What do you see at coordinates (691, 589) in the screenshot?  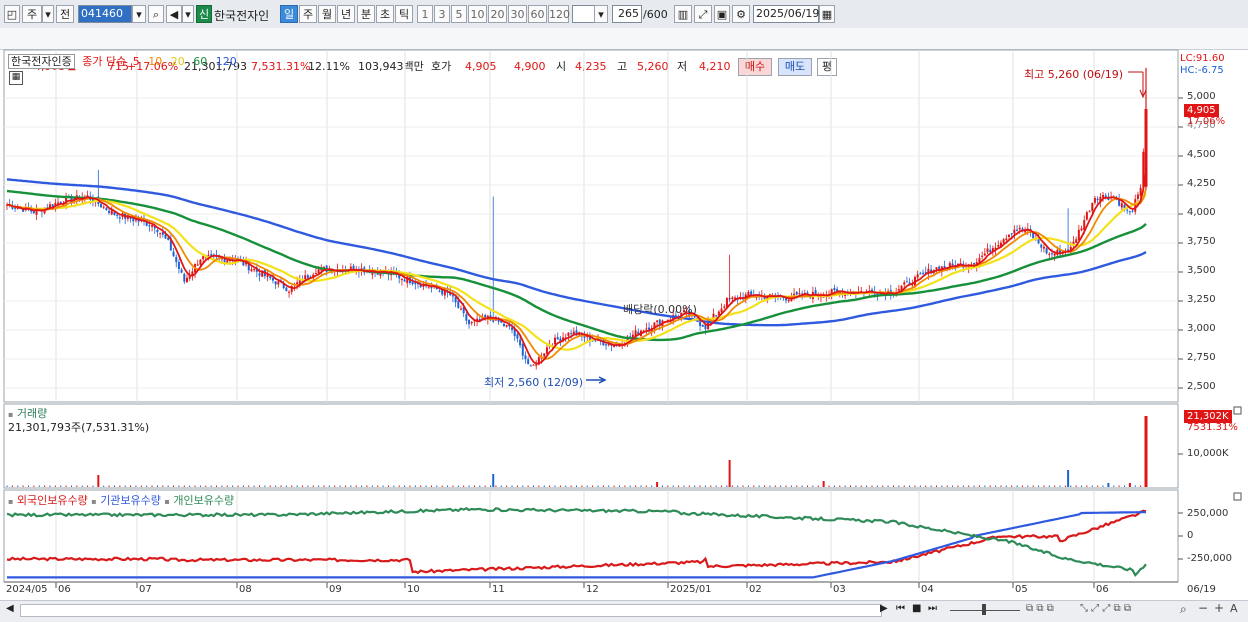 I see `x-axis-label: 2025/01` at bounding box center [691, 589].